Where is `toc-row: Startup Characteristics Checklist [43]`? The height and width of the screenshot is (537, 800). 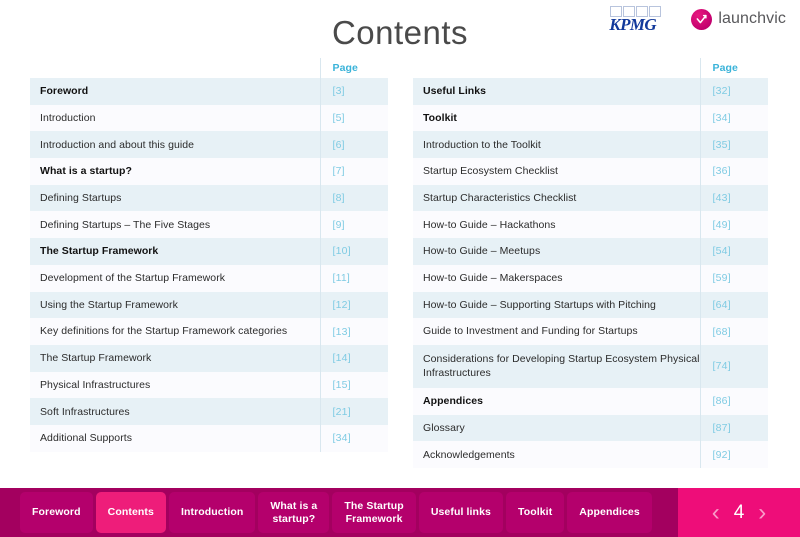
toc-row: Startup Characteristics Checklist [43] is located at coordinates (590, 198).